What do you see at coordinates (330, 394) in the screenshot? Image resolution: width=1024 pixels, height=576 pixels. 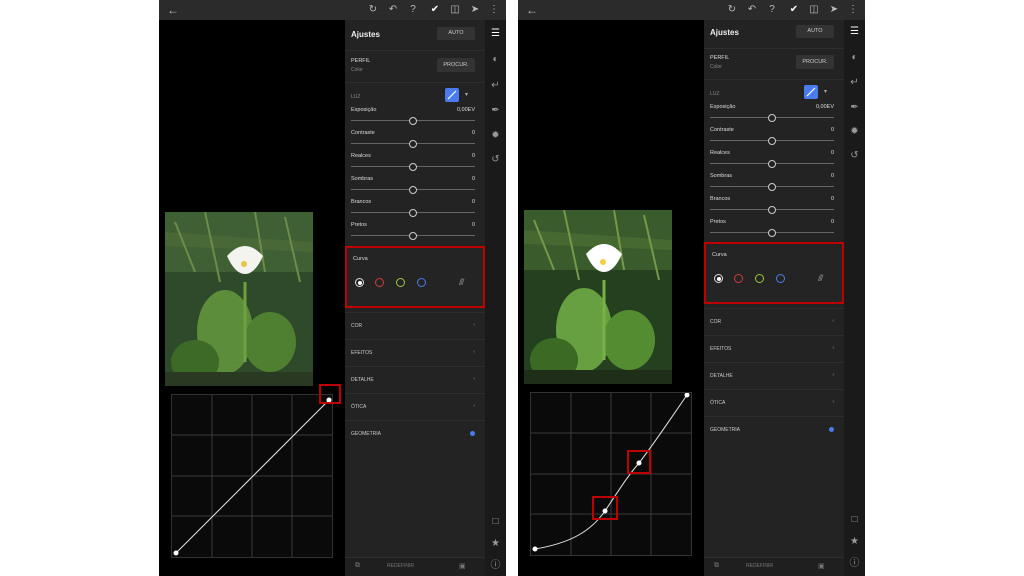 I see `highlight-white-point` at bounding box center [330, 394].